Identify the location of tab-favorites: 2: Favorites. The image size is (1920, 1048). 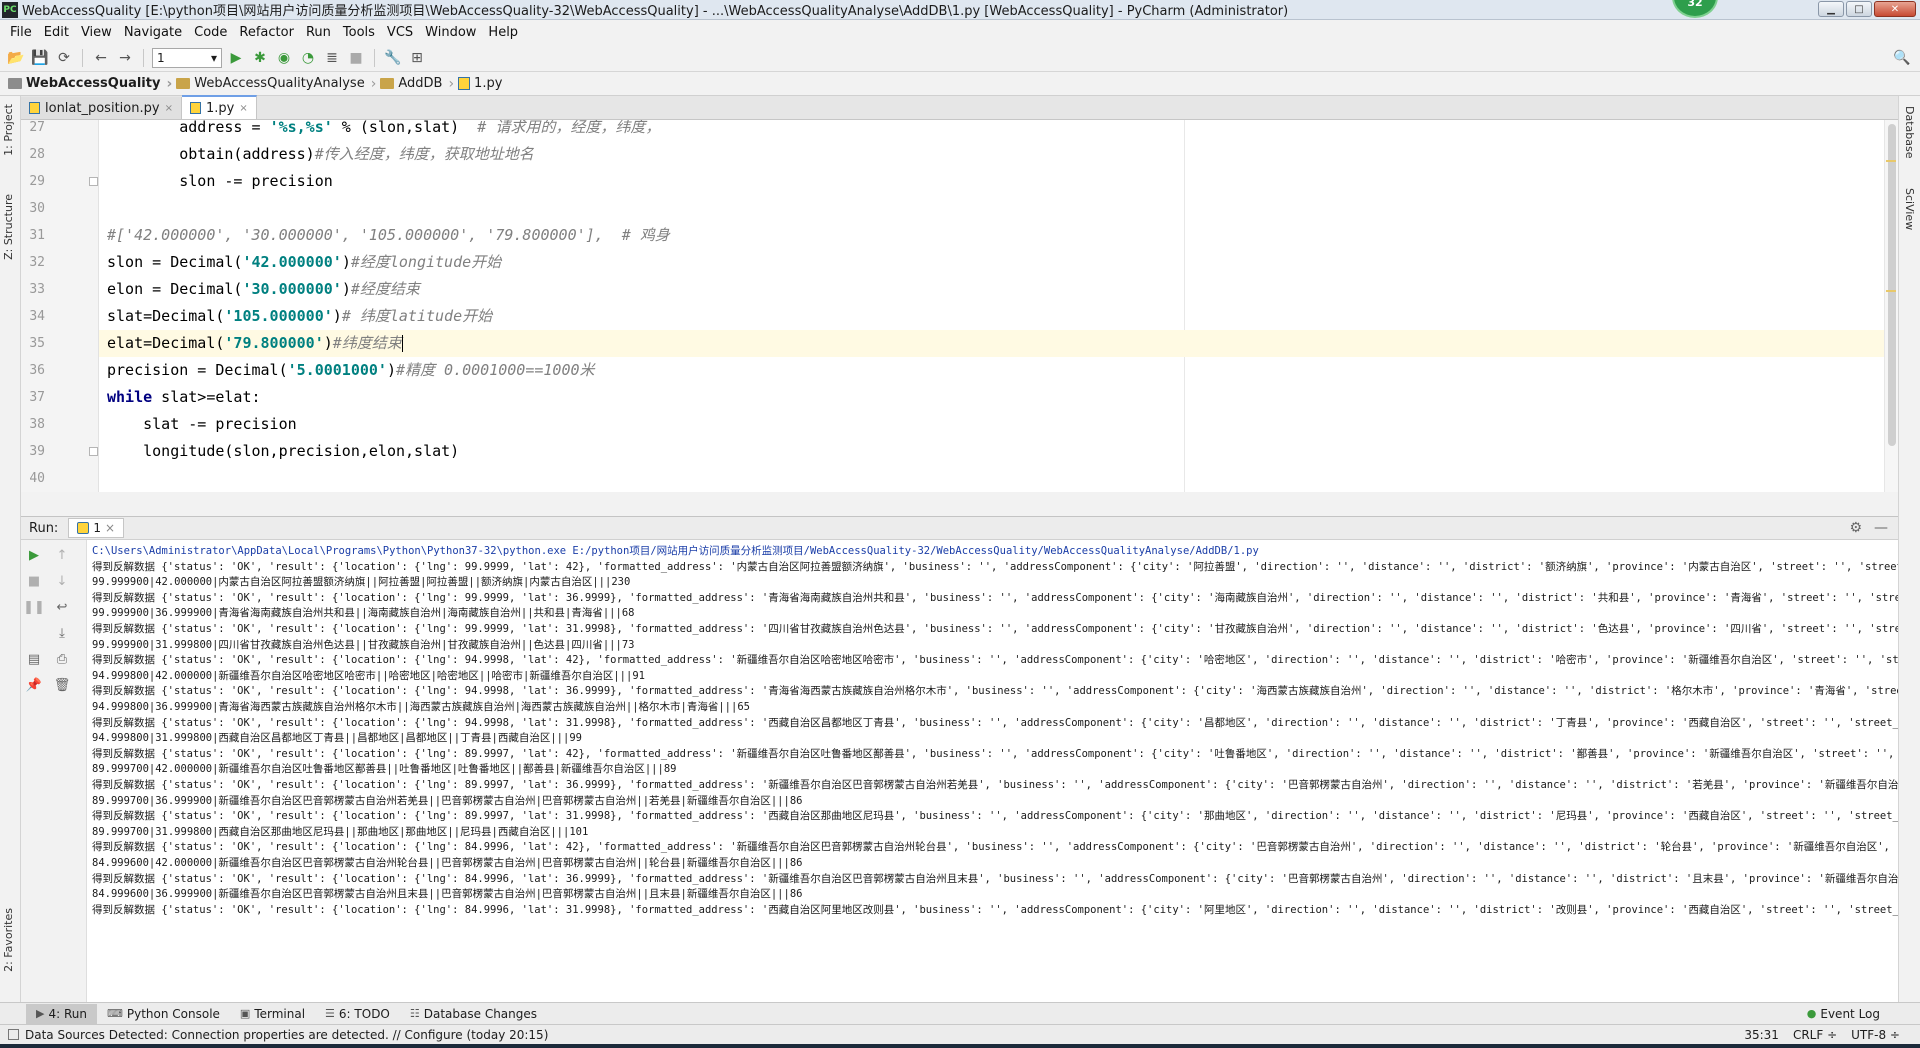
(8, 940).